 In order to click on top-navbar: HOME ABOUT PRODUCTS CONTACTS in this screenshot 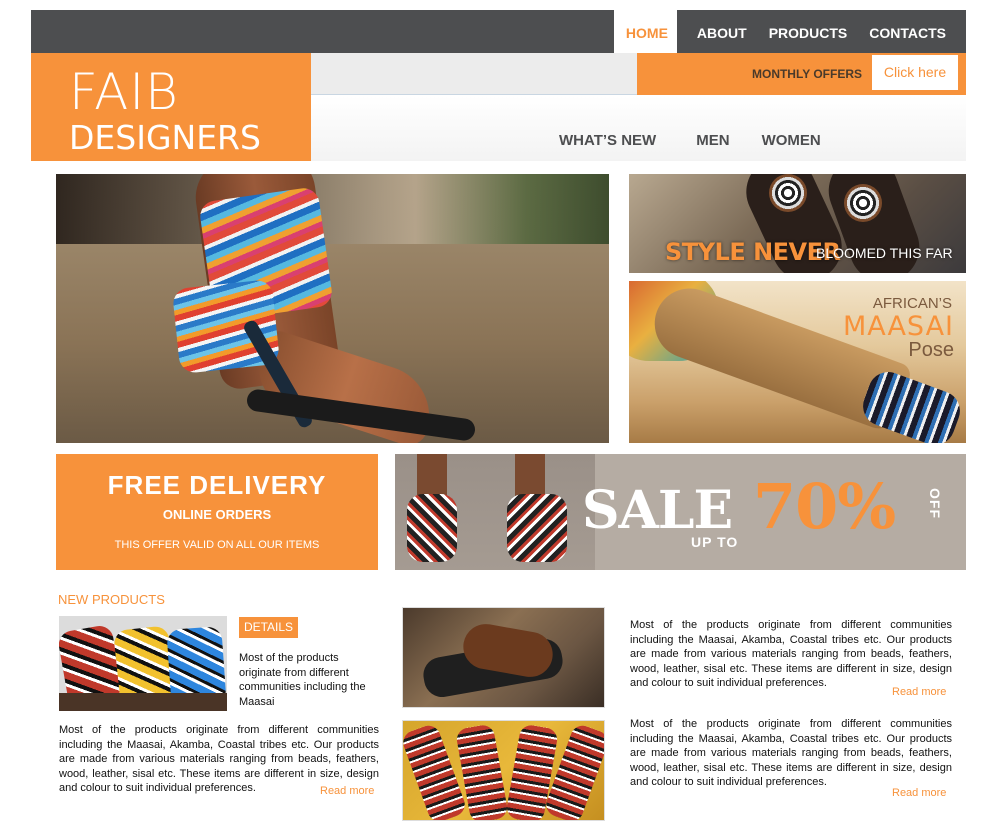, I will do `click(498, 31)`.